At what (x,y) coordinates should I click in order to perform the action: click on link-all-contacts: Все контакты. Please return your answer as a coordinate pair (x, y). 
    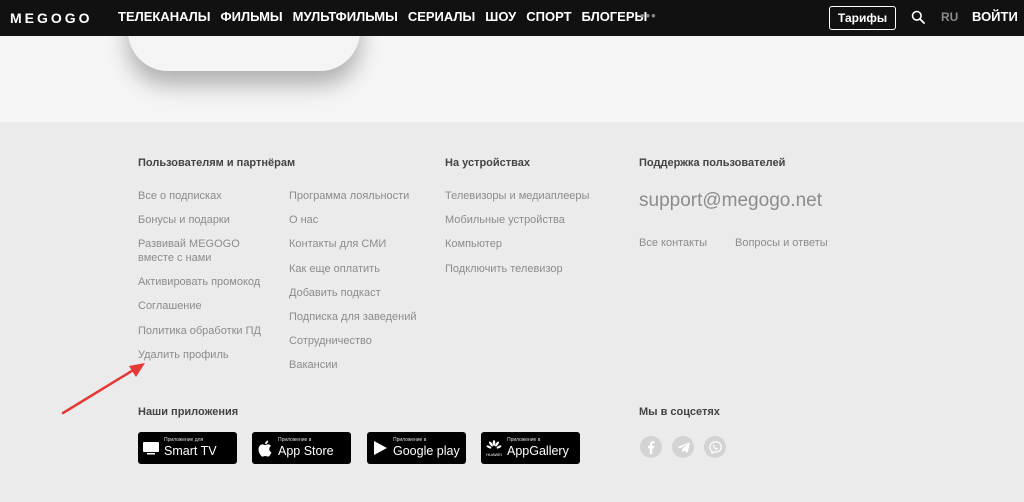
    Looking at the image, I should click on (673, 243).